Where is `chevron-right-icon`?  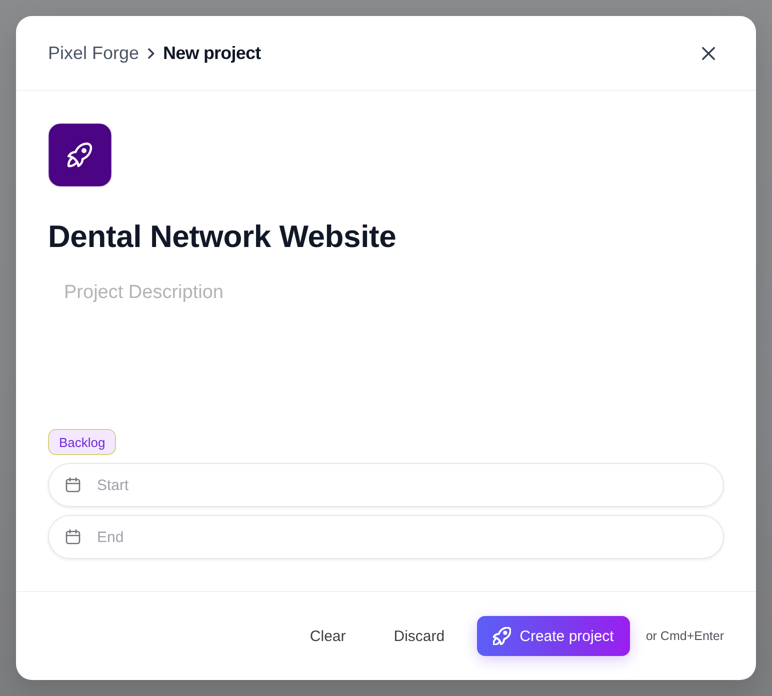
chevron-right-icon is located at coordinates (151, 53).